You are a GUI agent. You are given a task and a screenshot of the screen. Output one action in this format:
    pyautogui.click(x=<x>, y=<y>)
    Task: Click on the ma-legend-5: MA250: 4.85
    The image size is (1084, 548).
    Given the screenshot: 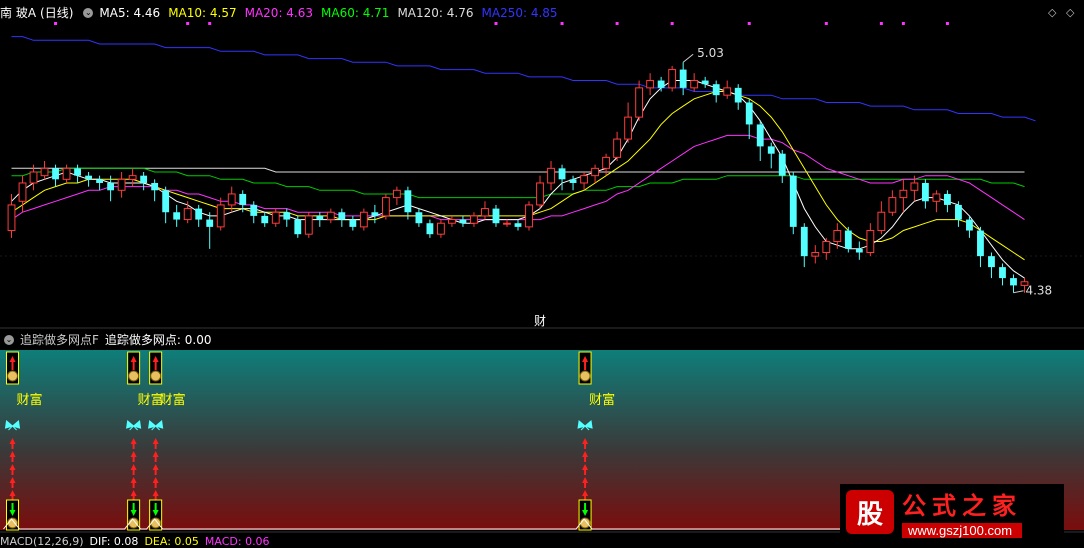 What is the action you would take?
    pyautogui.click(x=519, y=12)
    